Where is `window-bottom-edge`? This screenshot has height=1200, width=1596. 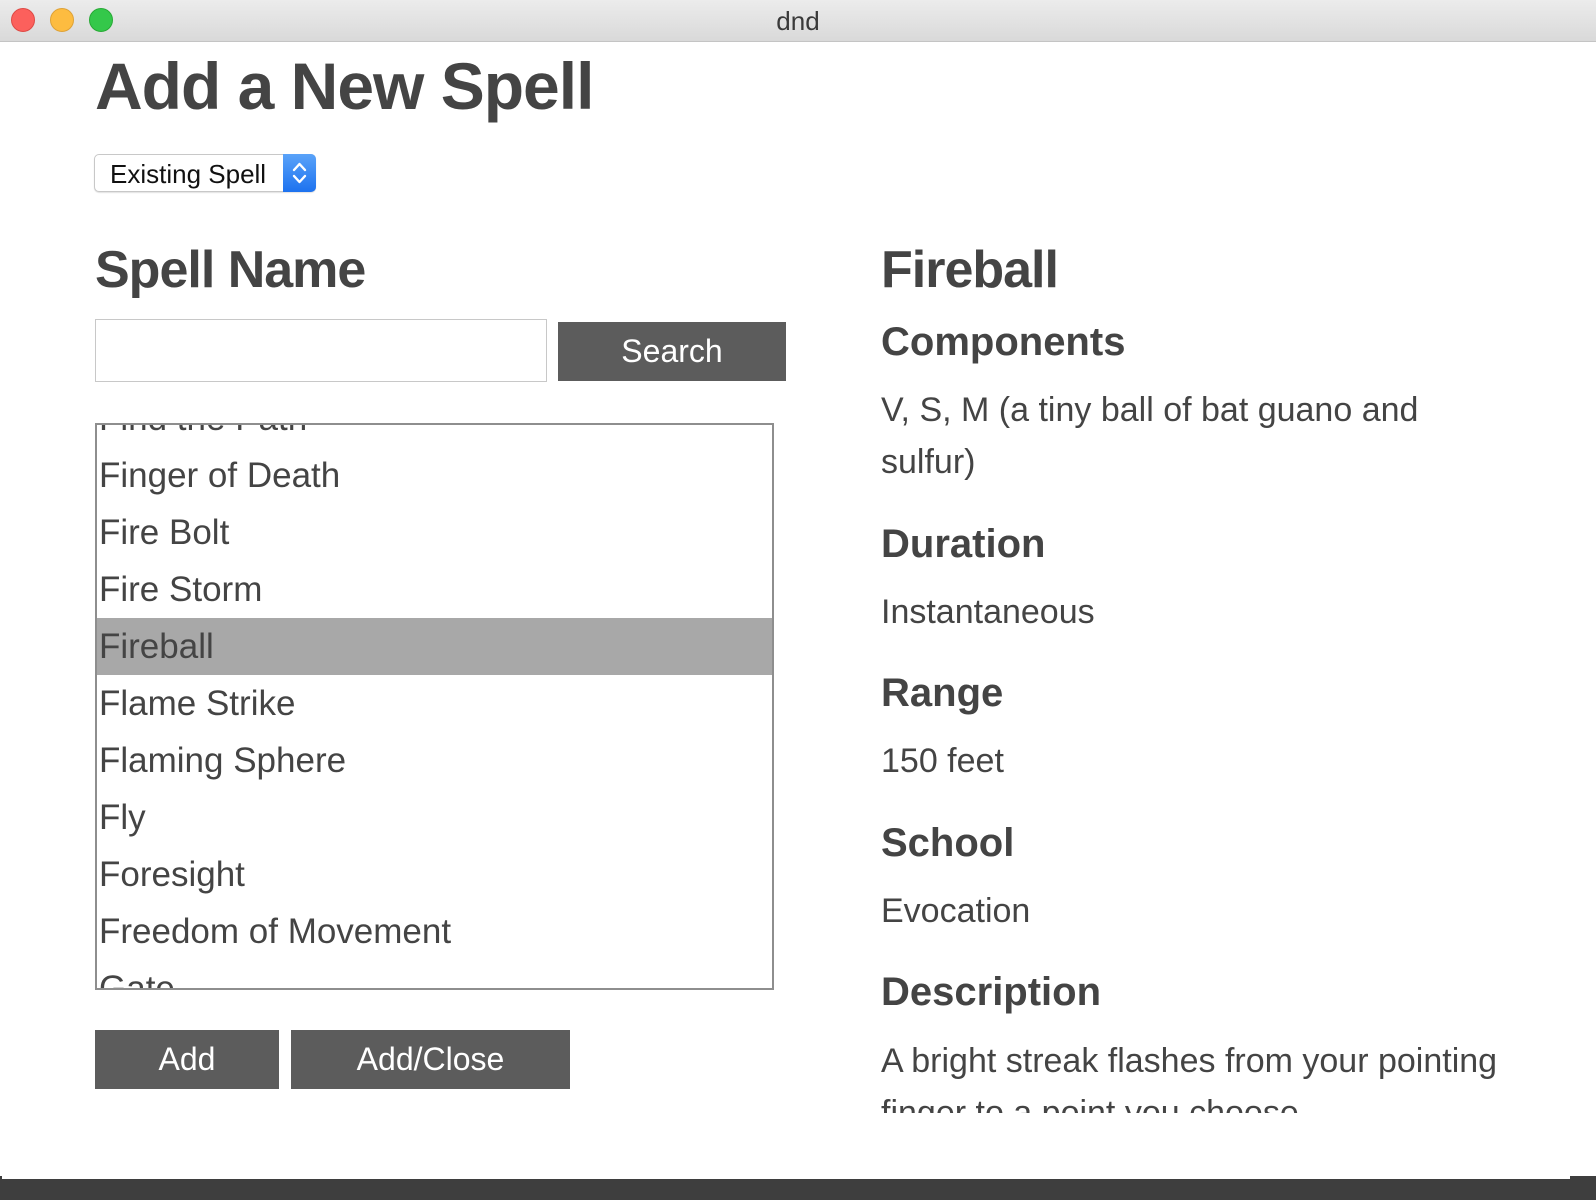
window-bottom-edge is located at coordinates (798, 1188).